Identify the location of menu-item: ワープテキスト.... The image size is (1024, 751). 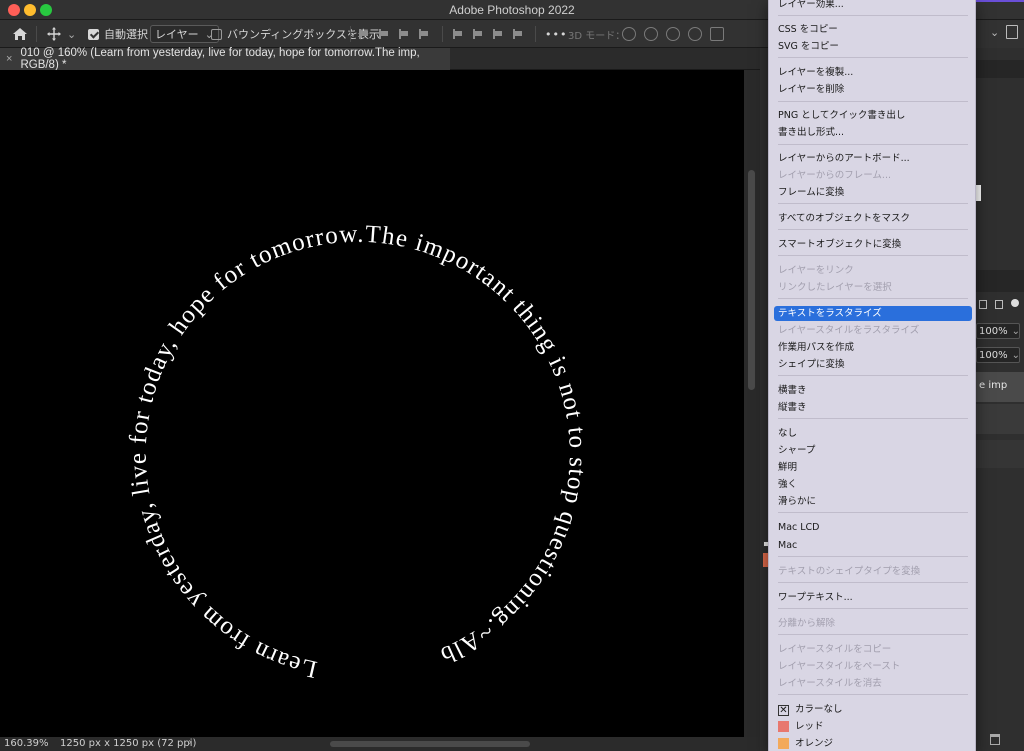
(815, 597).